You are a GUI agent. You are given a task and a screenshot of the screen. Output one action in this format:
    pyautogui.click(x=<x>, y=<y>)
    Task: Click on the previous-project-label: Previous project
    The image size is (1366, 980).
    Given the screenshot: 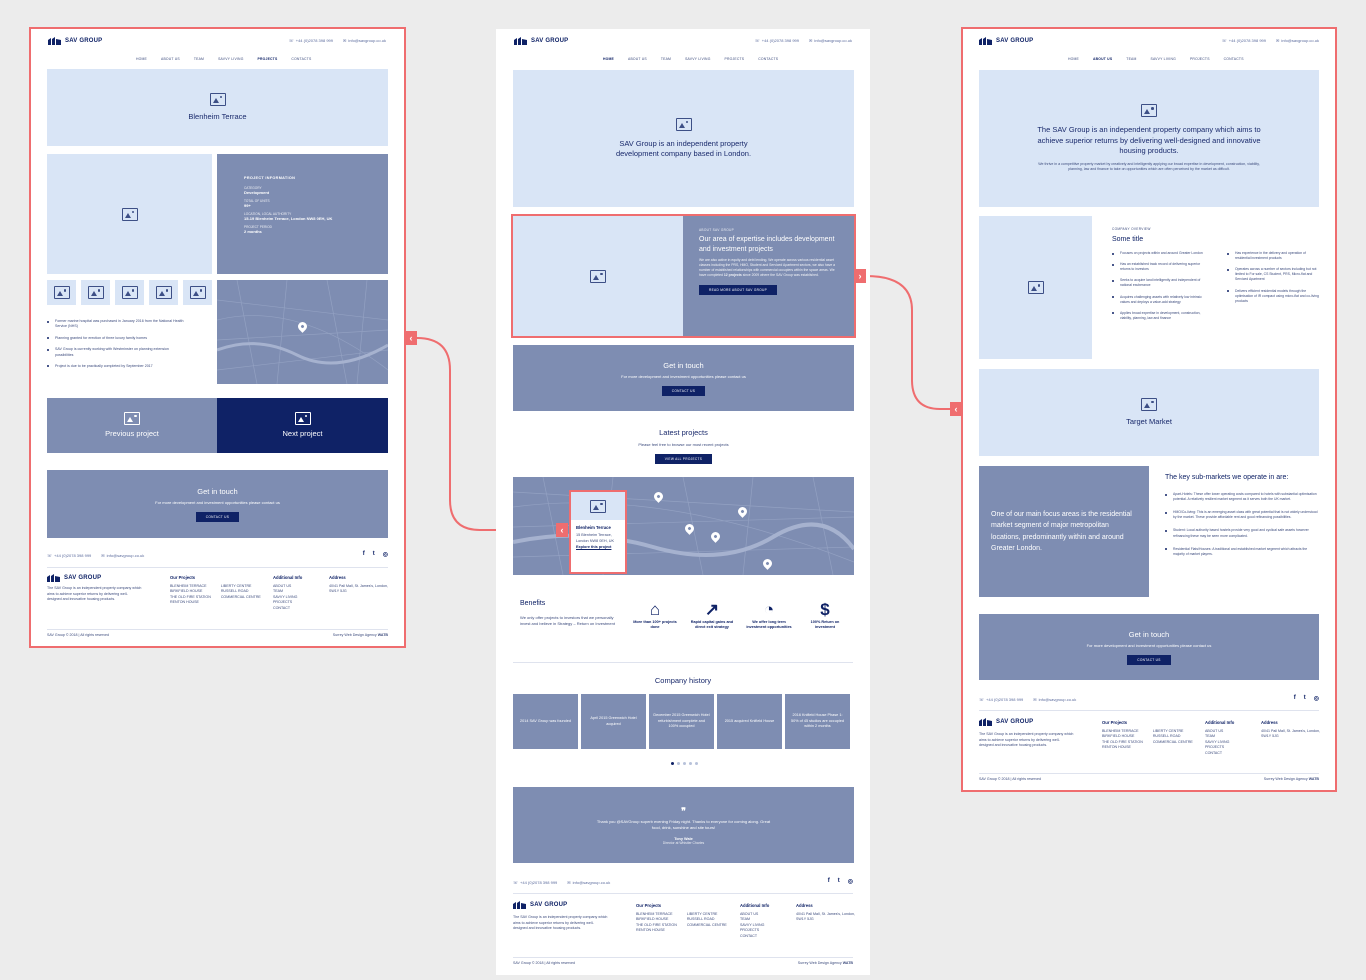 What is the action you would take?
    pyautogui.click(x=132, y=433)
    